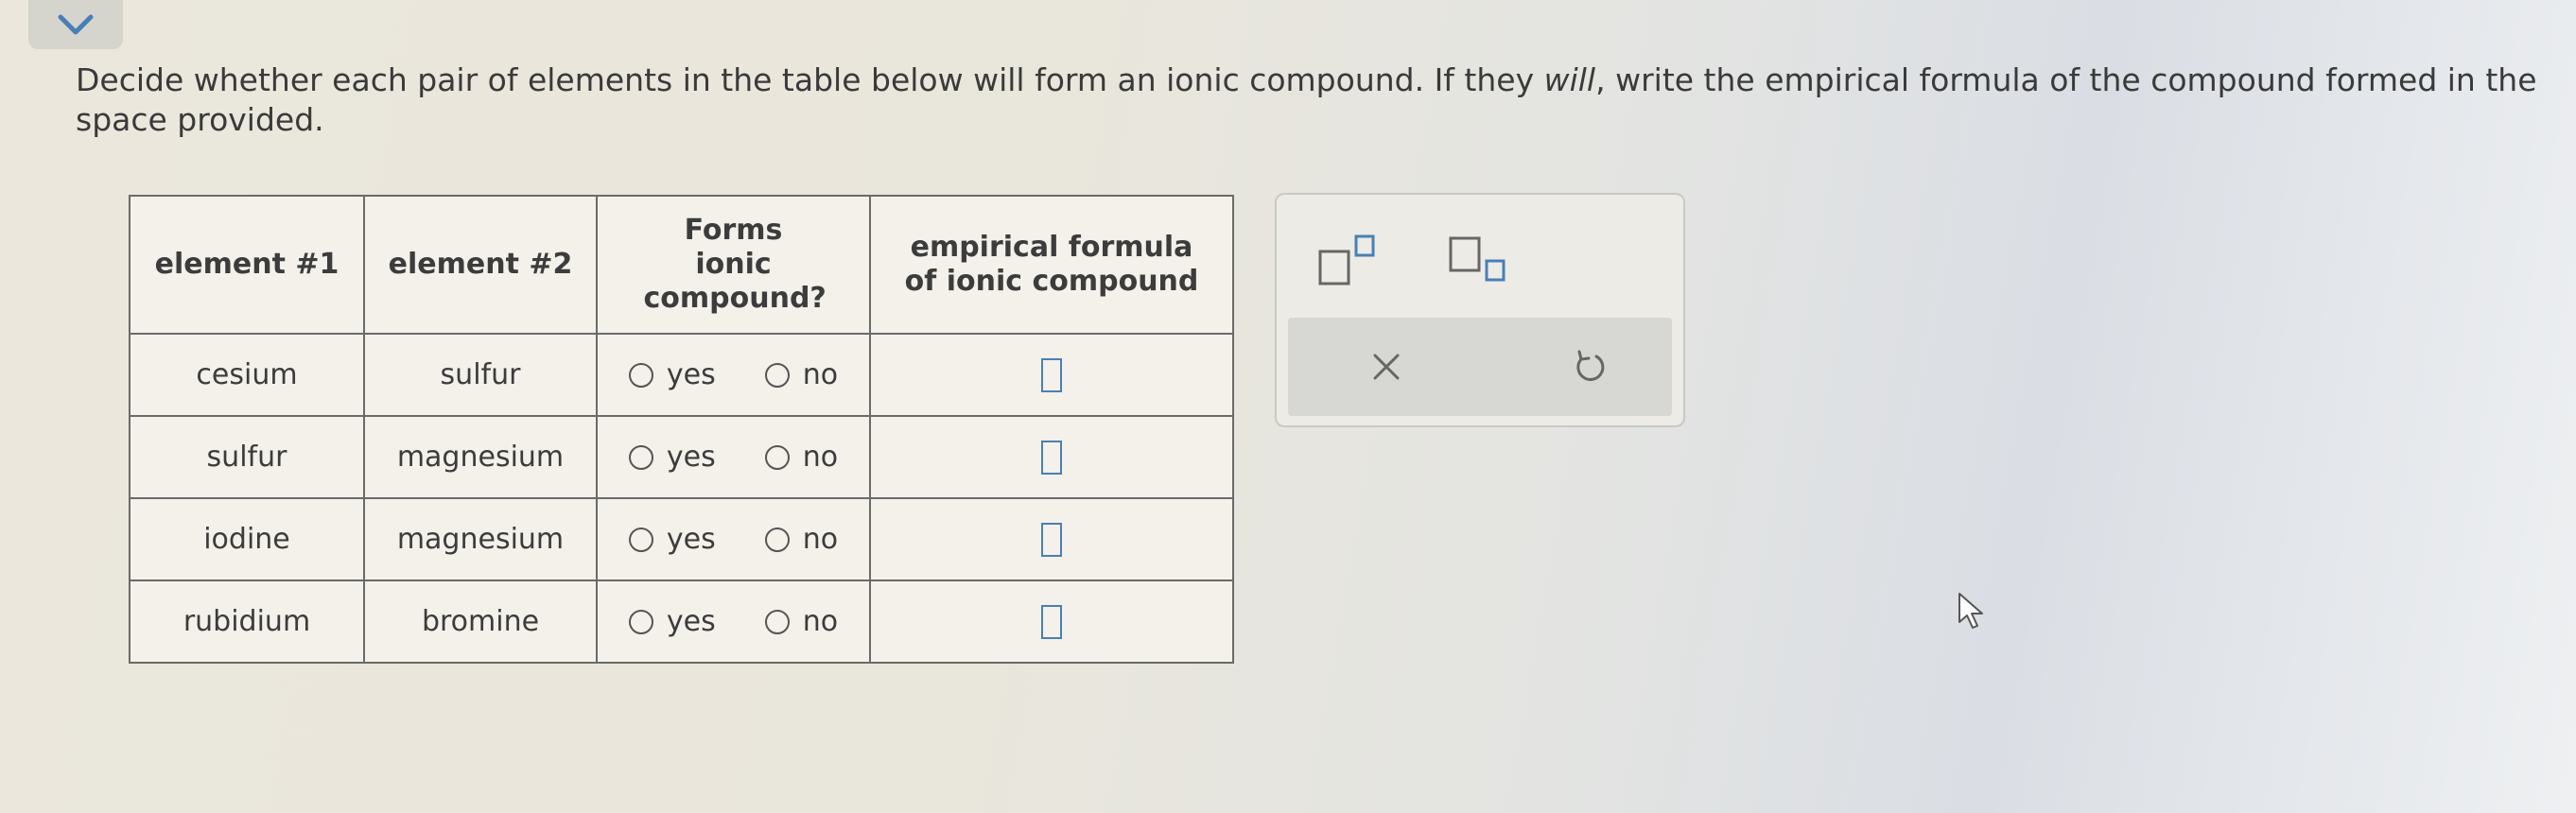  What do you see at coordinates (1569, 79) in the screenshot?
I see `instructions-emphasis: will` at bounding box center [1569, 79].